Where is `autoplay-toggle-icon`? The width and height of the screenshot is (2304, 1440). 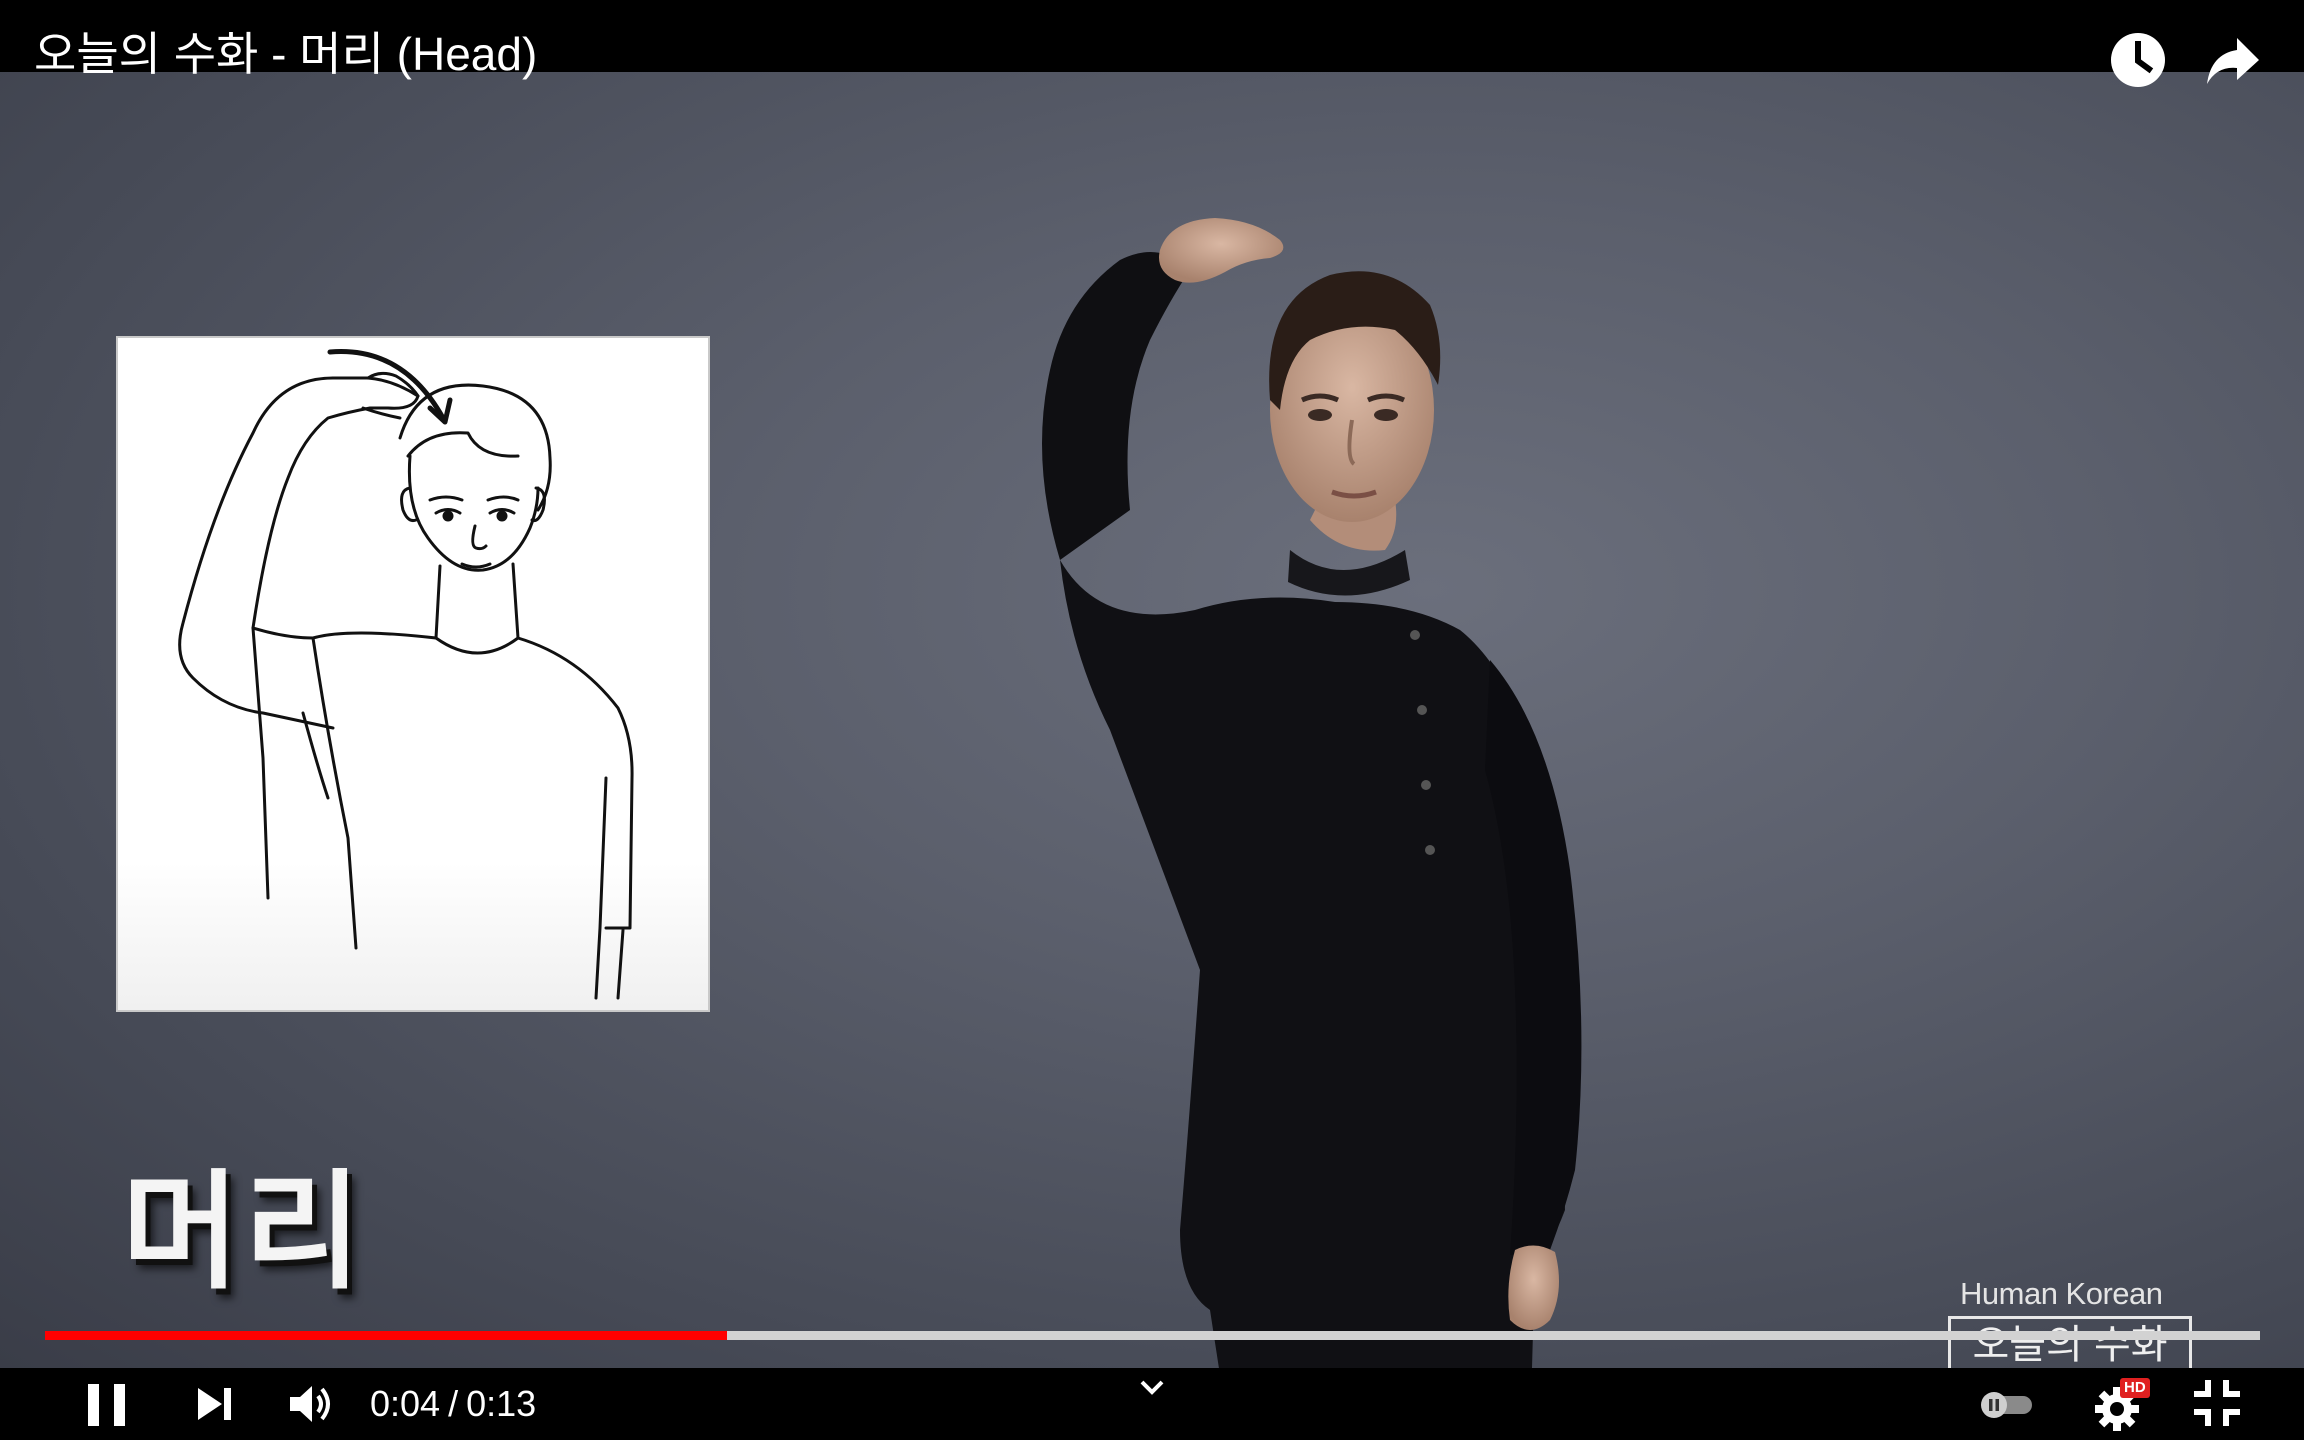
autoplay-toggle-icon is located at coordinates (2006, 1404).